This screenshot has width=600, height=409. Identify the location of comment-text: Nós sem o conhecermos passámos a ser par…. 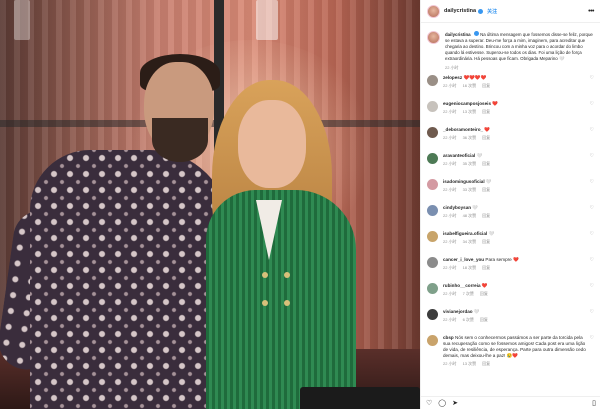
(514, 346).